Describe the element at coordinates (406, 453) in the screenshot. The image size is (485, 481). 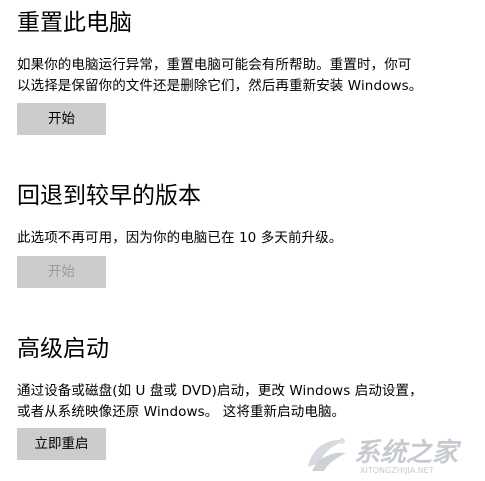
I see `watermark-text: 系统之家` at that location.